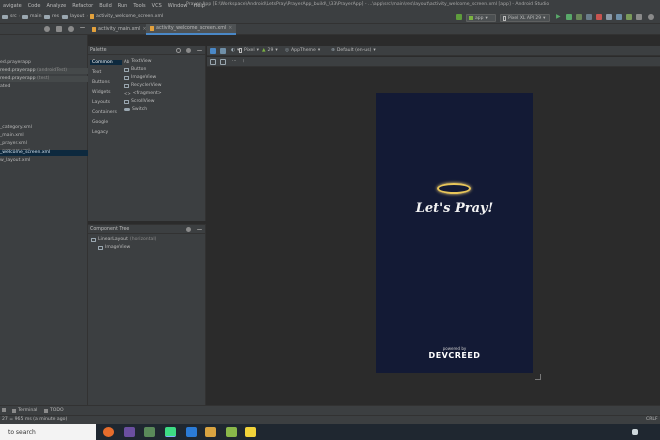 This screenshot has width=660, height=440. I want to click on palette-category-google: Google, so click(106, 122).